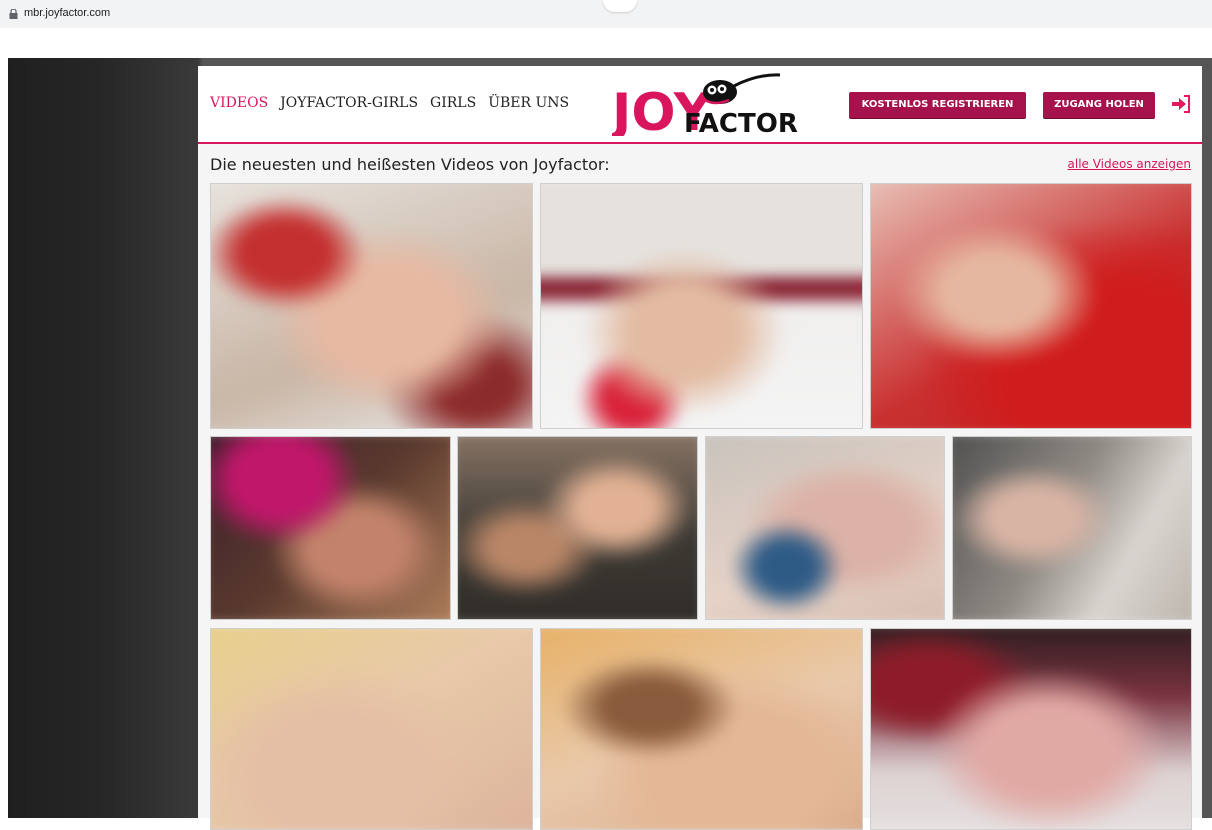 Image resolution: width=1212 pixels, height=830 pixels. Describe the element at coordinates (13, 14) in the screenshot. I see `lock-icon` at that location.